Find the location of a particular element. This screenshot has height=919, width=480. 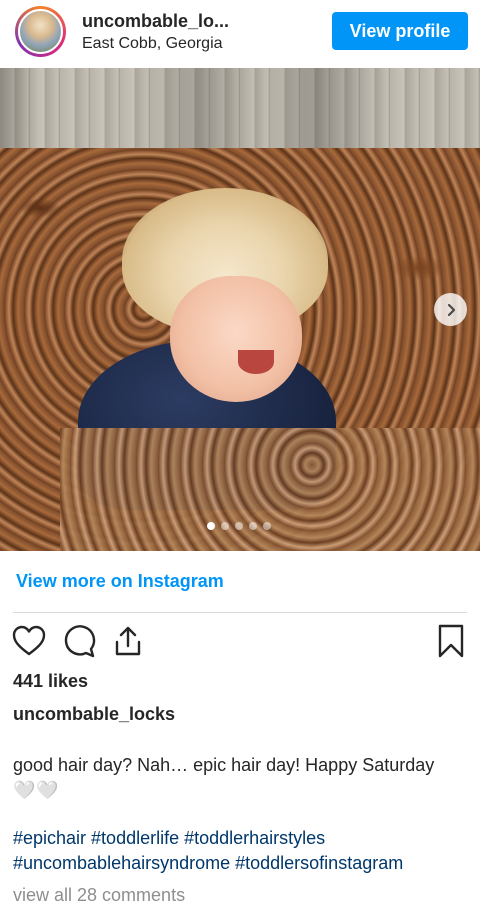

save-button is located at coordinates (451, 641).